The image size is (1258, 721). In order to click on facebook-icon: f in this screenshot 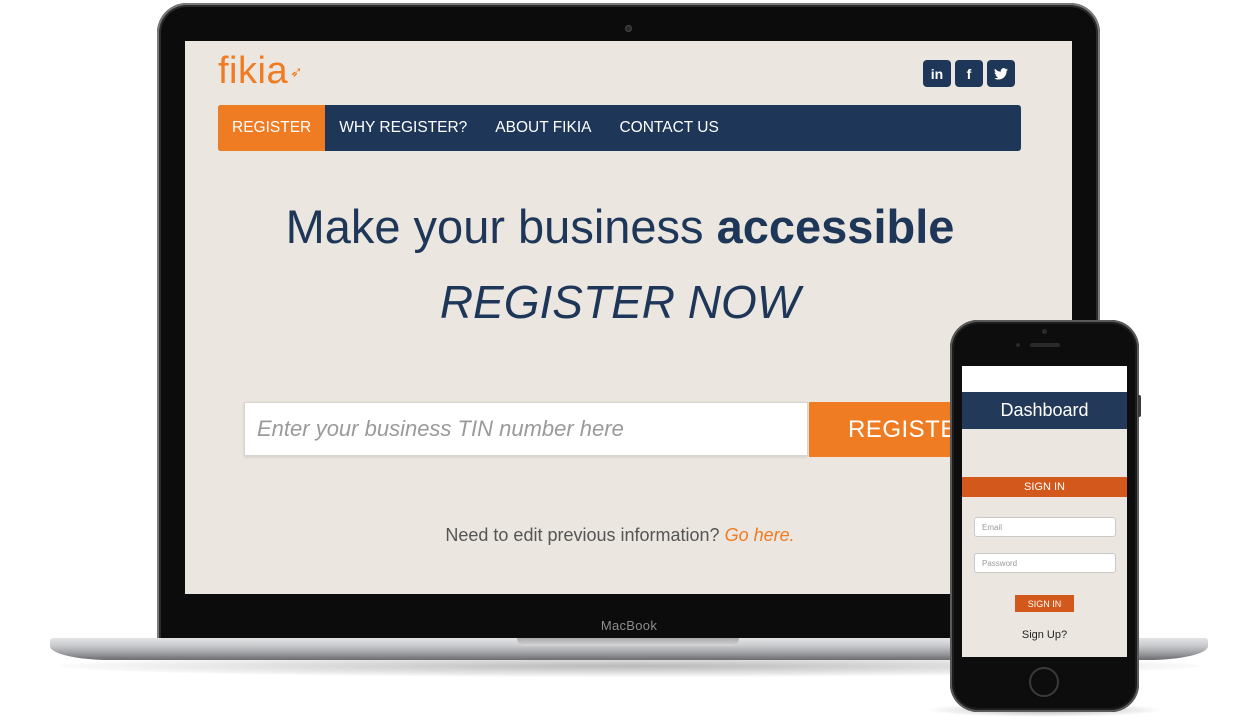, I will do `click(969, 73)`.